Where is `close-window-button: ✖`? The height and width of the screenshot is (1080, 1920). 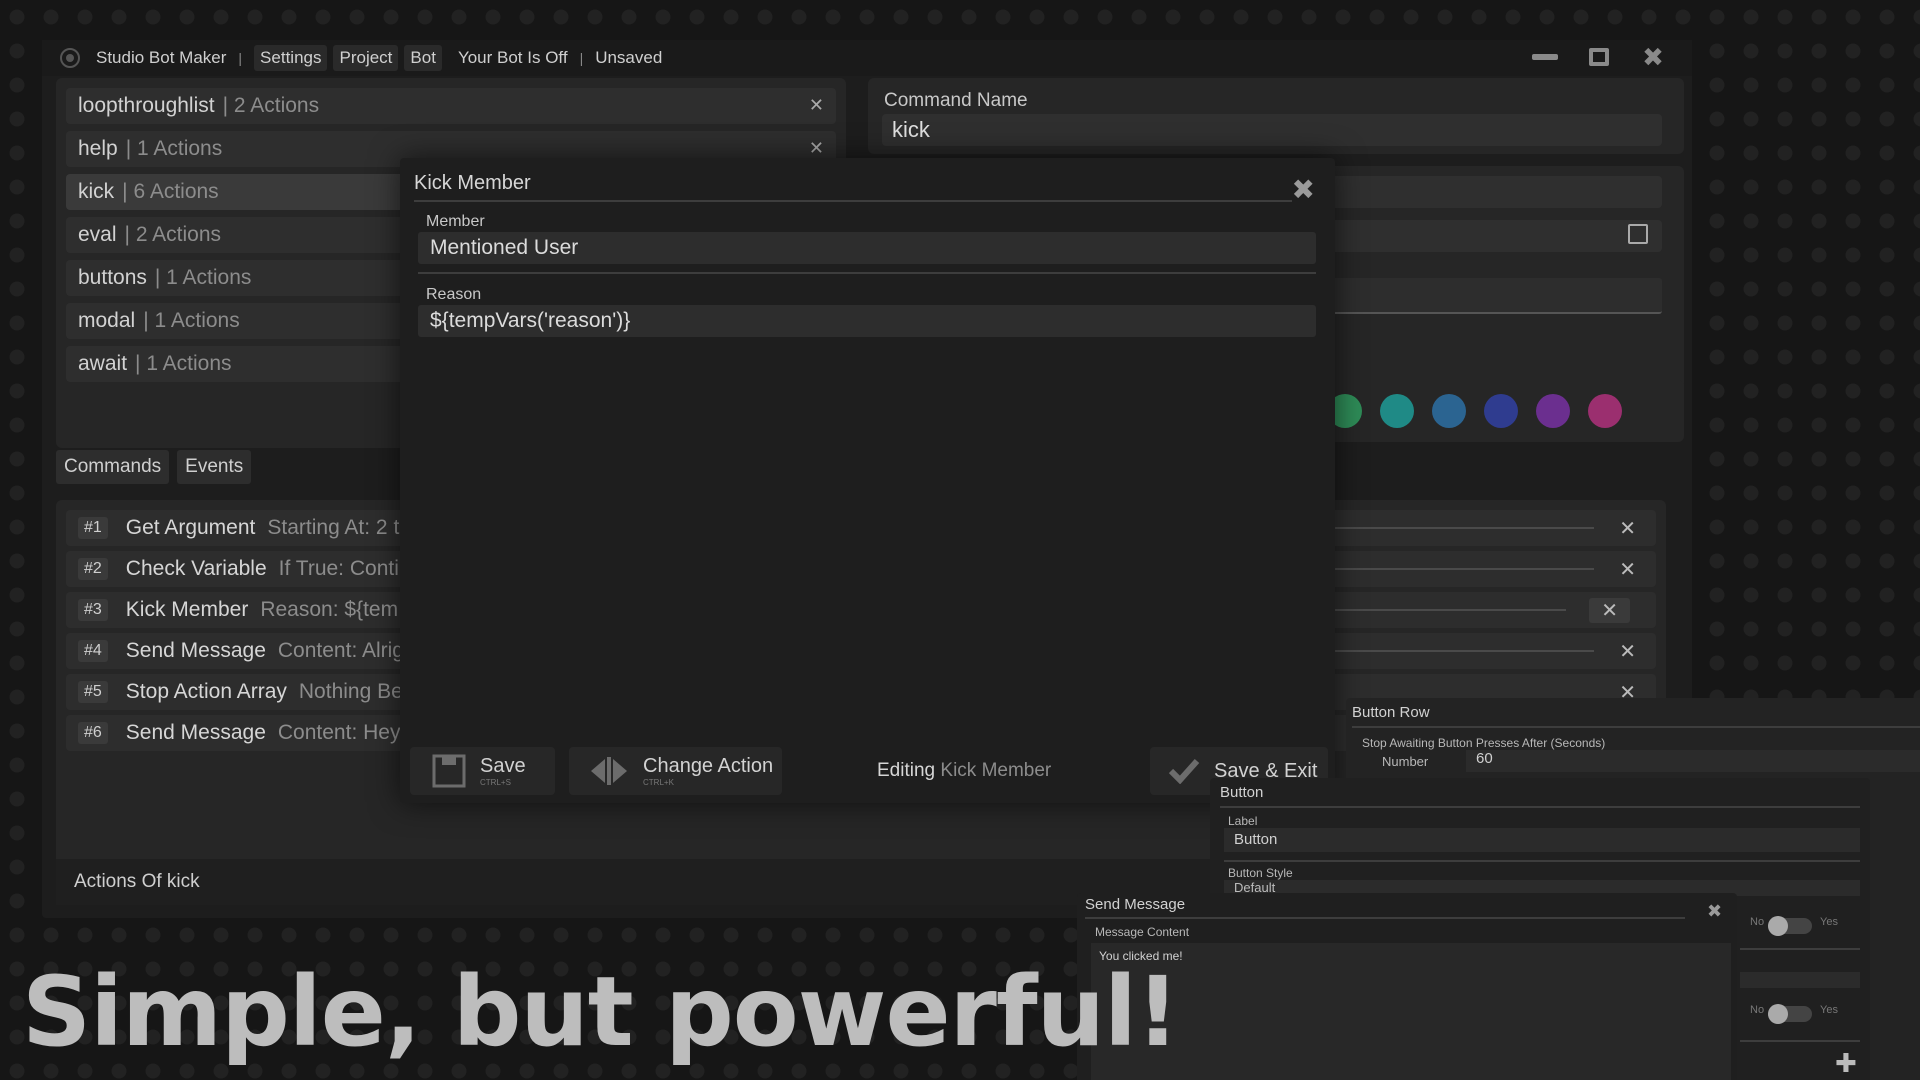 close-window-button: ✖ is located at coordinates (1653, 57).